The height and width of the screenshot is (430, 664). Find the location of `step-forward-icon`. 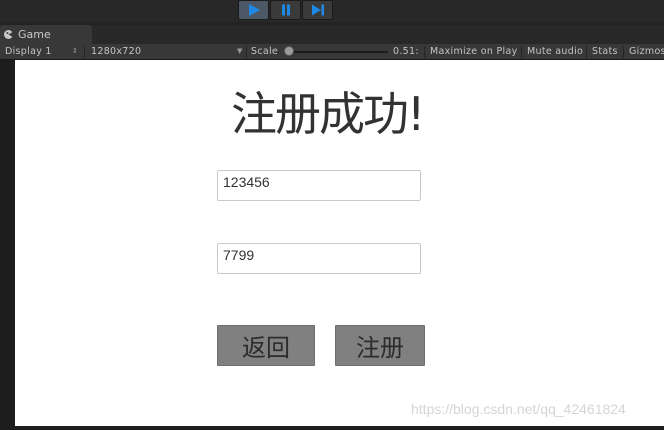

step-forward-icon is located at coordinates (317, 10).